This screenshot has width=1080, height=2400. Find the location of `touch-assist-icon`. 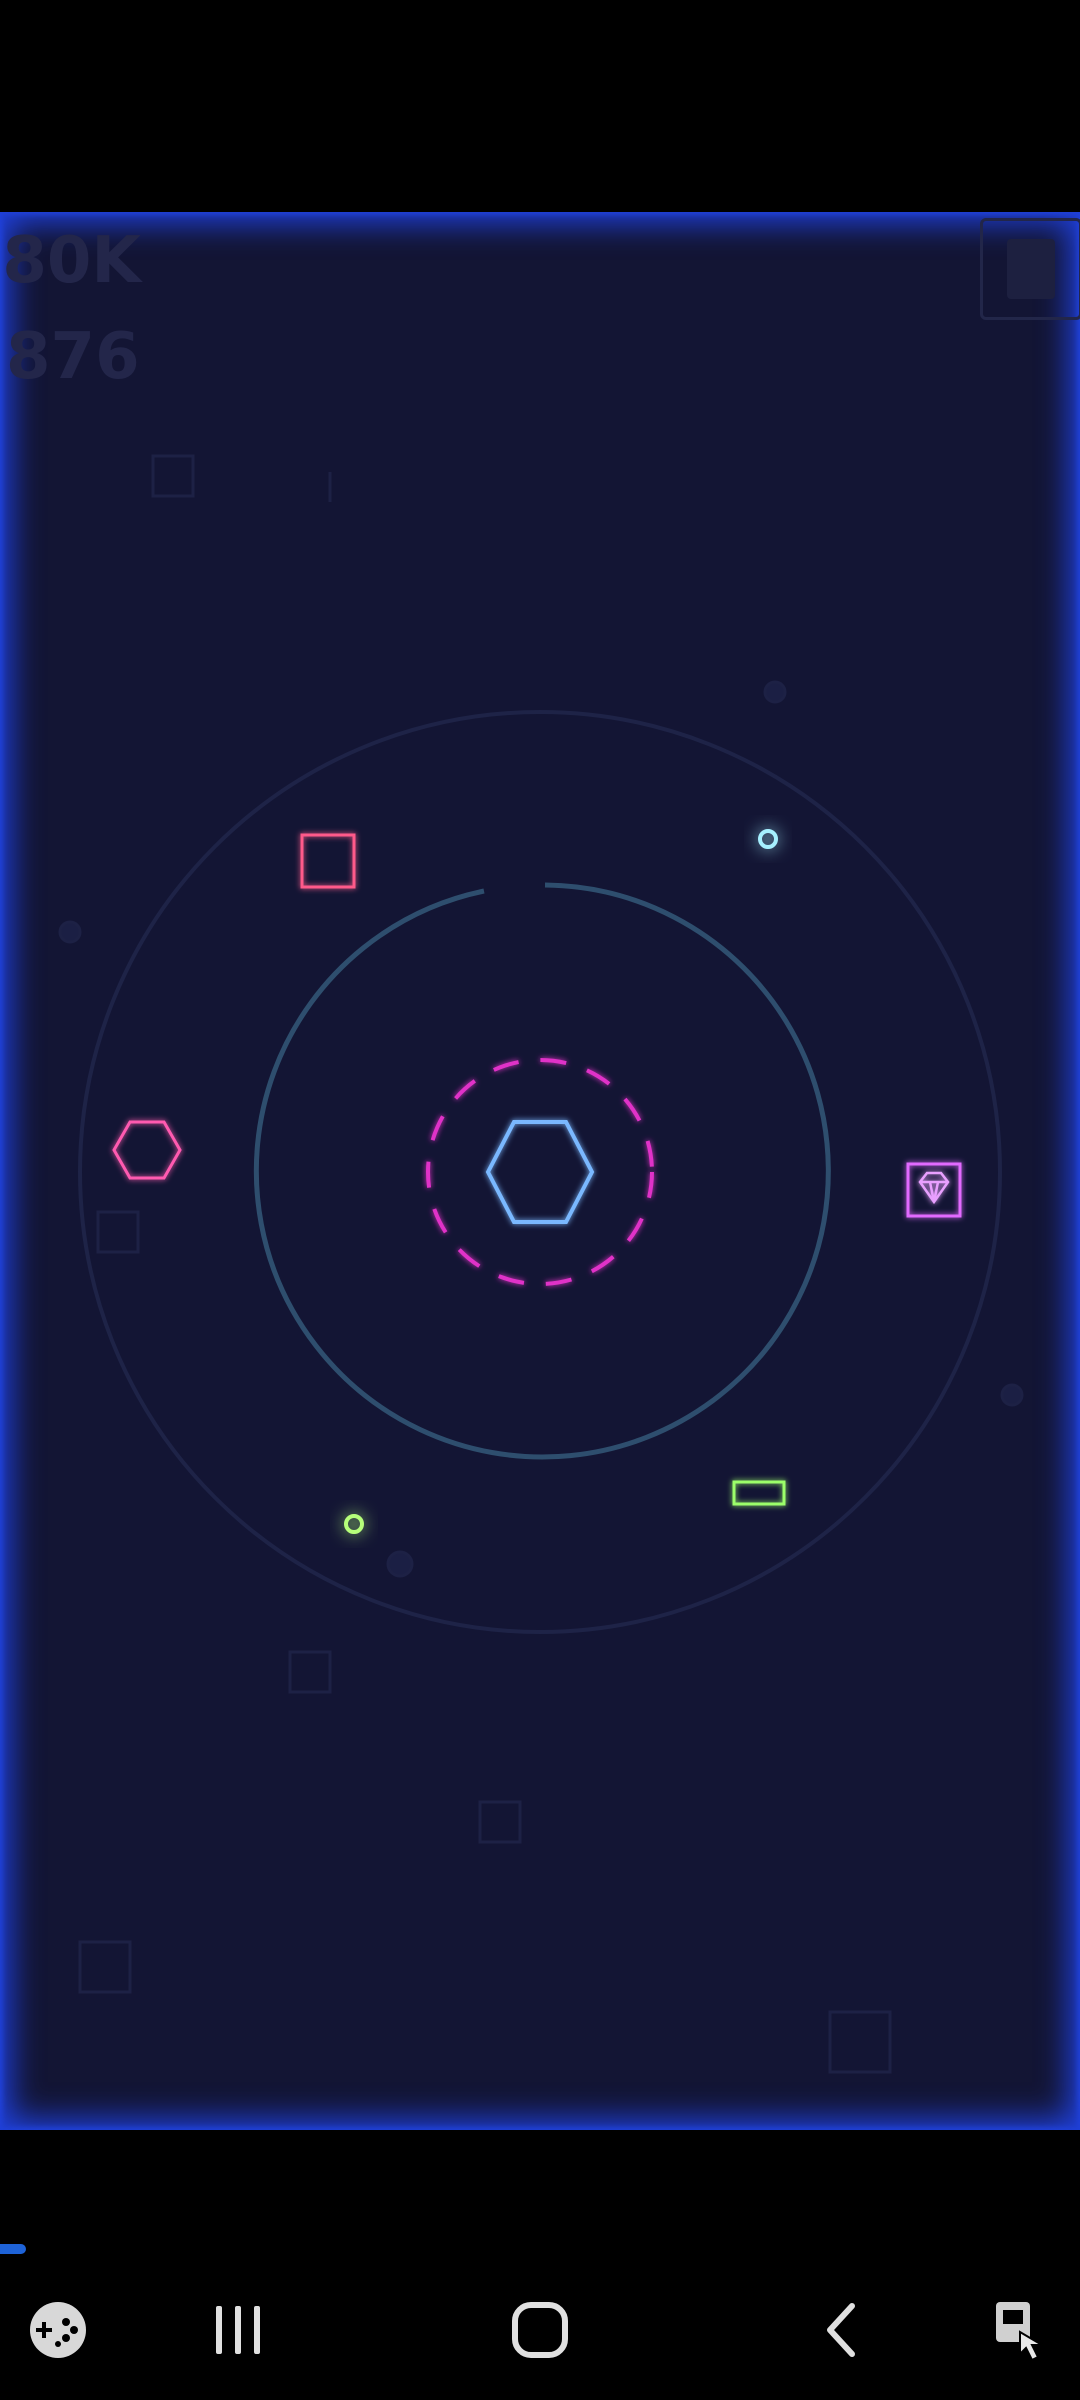

touch-assist-icon is located at coordinates (1021, 2332).